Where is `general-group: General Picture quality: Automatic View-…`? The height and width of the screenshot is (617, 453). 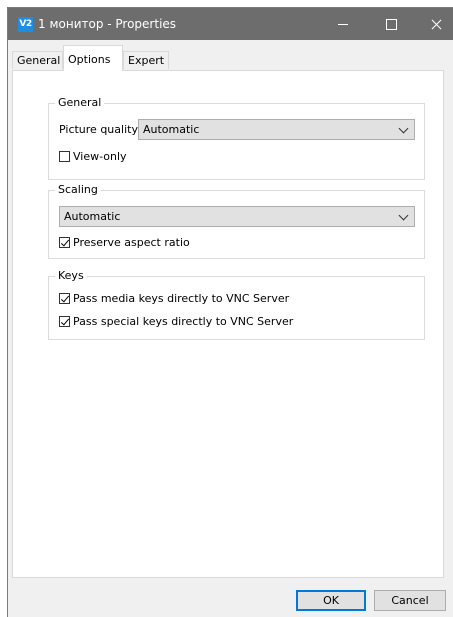
general-group: General Picture quality: Automatic View-… is located at coordinates (236, 138).